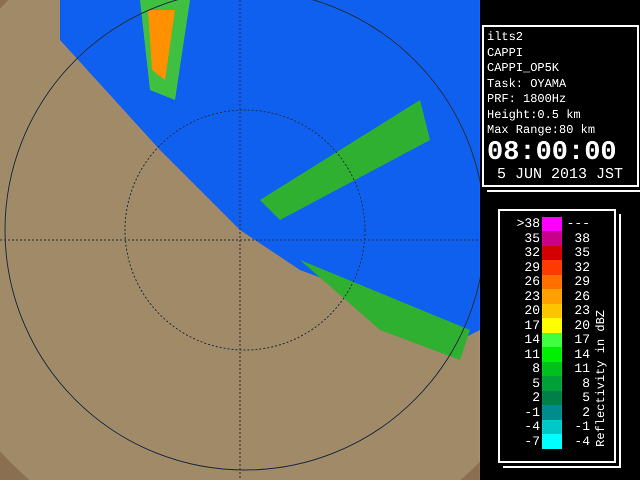  What do you see at coordinates (581, 238) in the screenshot?
I see `legend-value: 38` at bounding box center [581, 238].